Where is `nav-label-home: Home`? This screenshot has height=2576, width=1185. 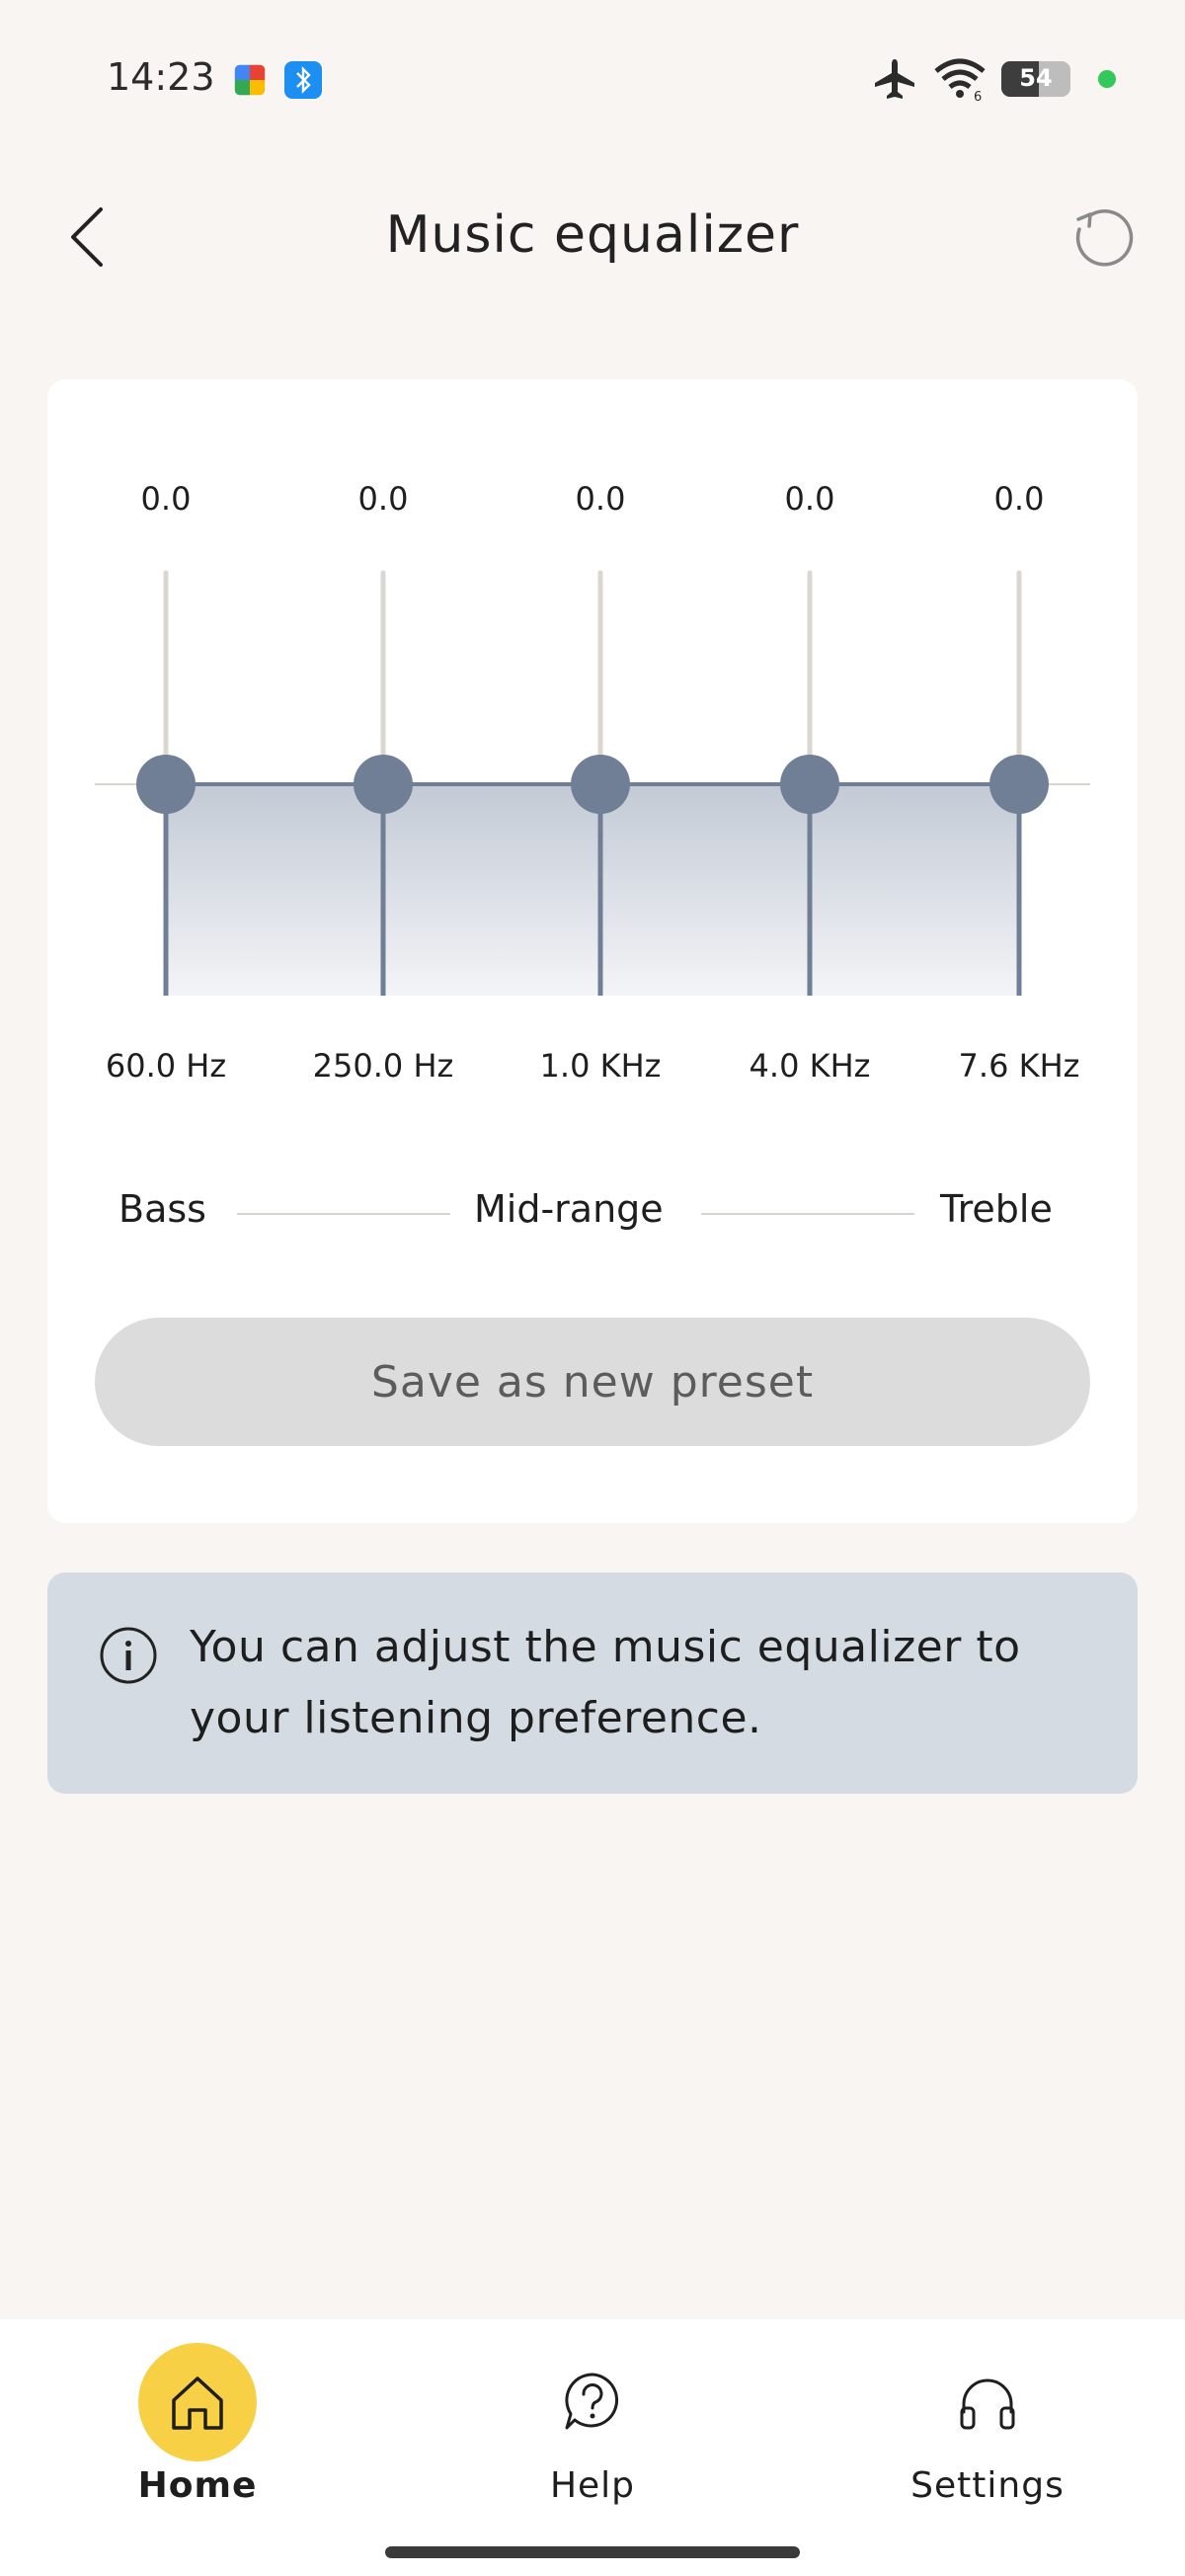 nav-label-home: Home is located at coordinates (197, 2485).